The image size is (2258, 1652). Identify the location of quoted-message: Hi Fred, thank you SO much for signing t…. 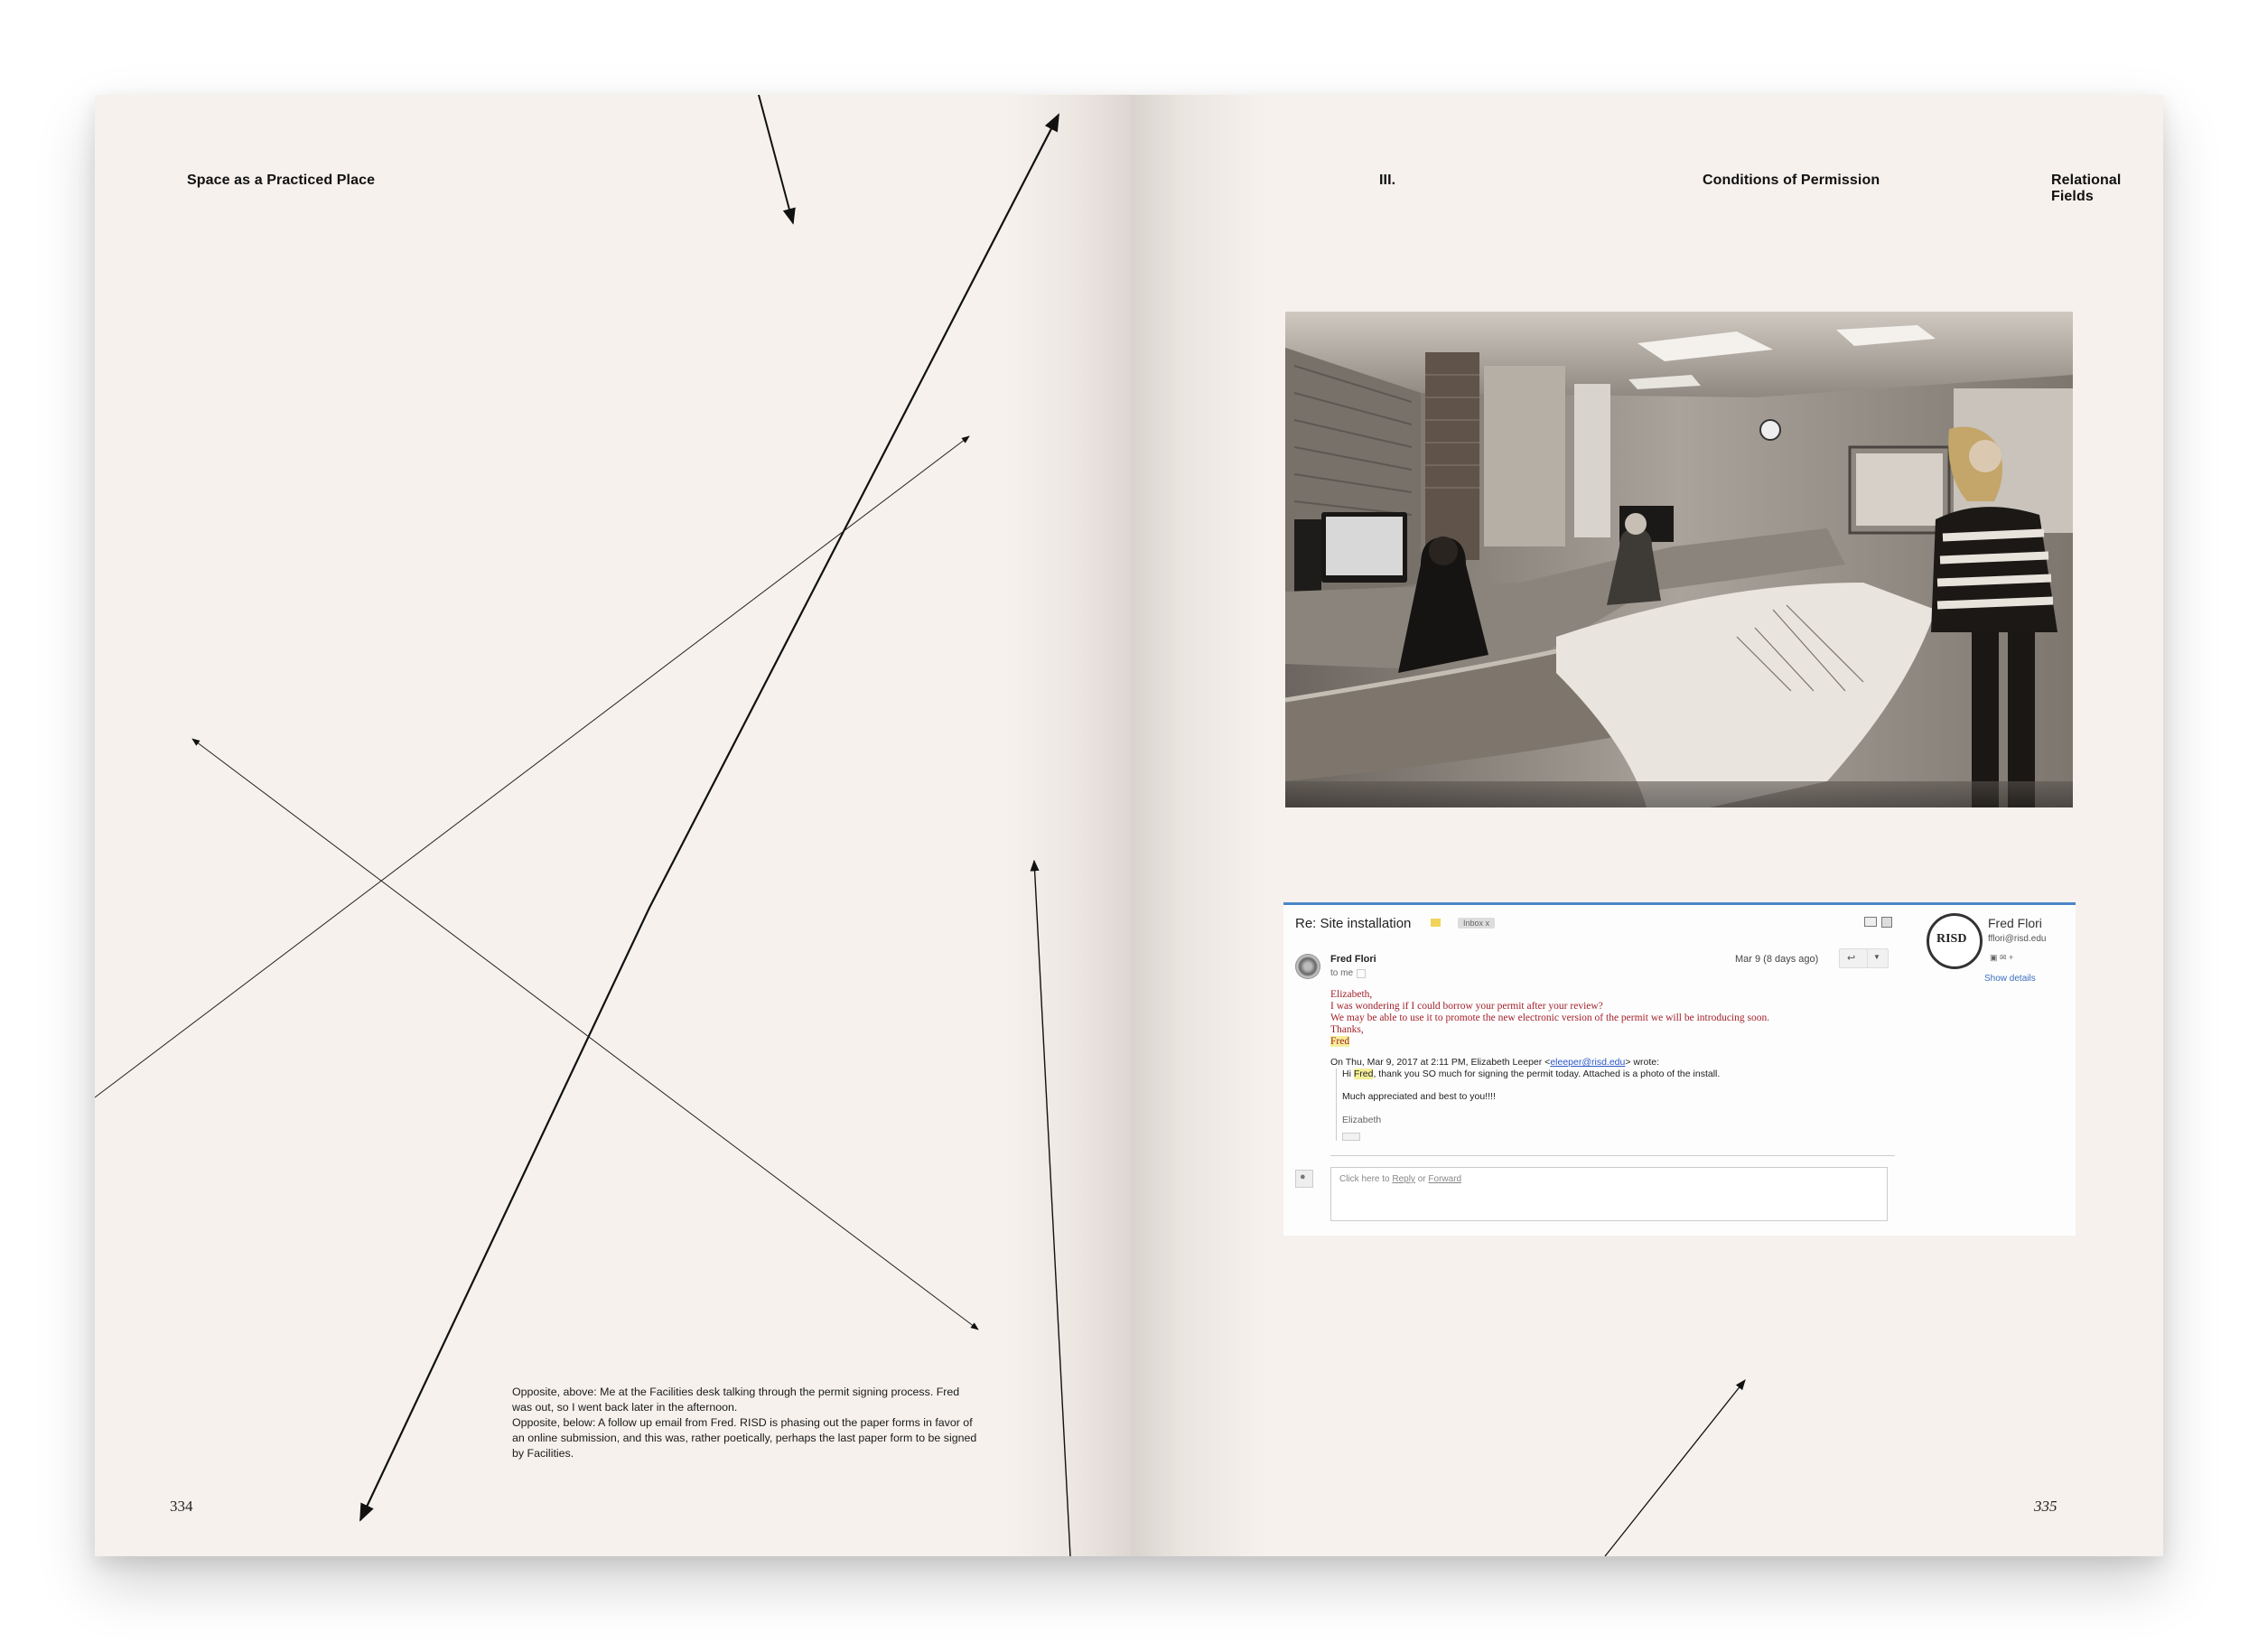
(1619, 1105).